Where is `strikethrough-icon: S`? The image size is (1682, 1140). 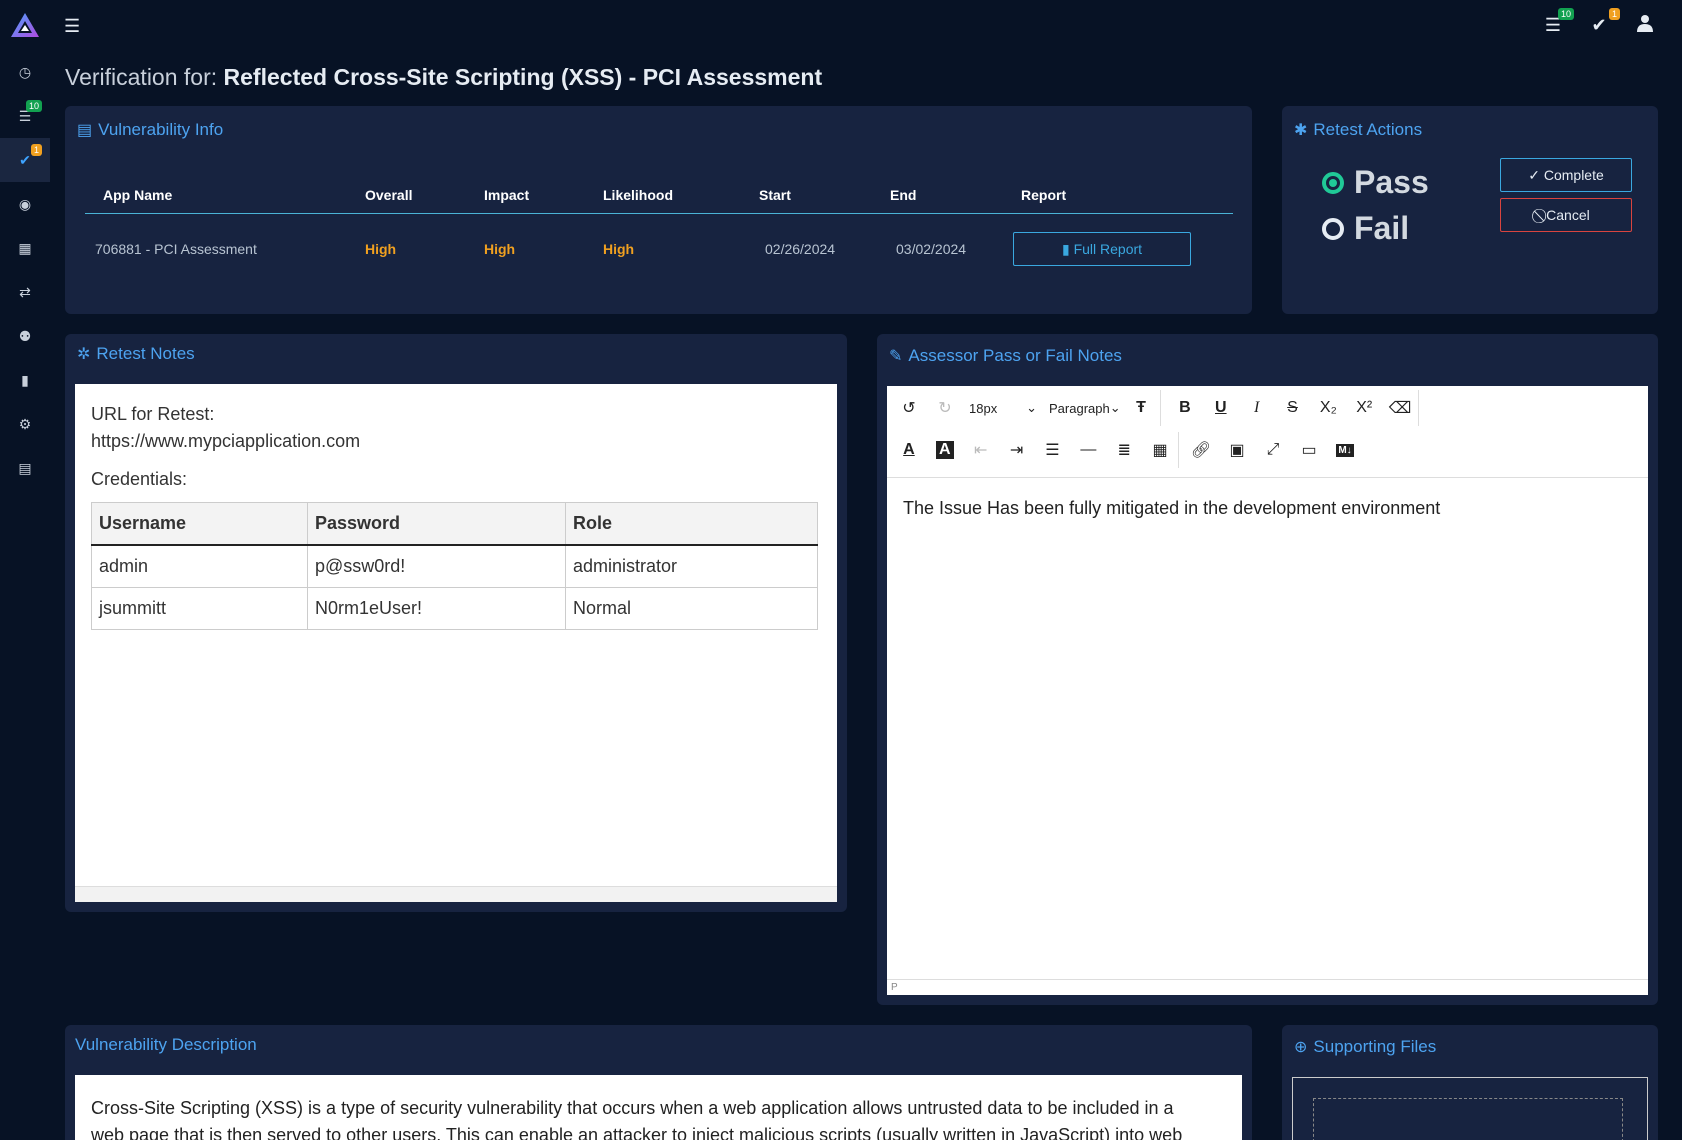
strikethrough-icon: S is located at coordinates (1293, 408).